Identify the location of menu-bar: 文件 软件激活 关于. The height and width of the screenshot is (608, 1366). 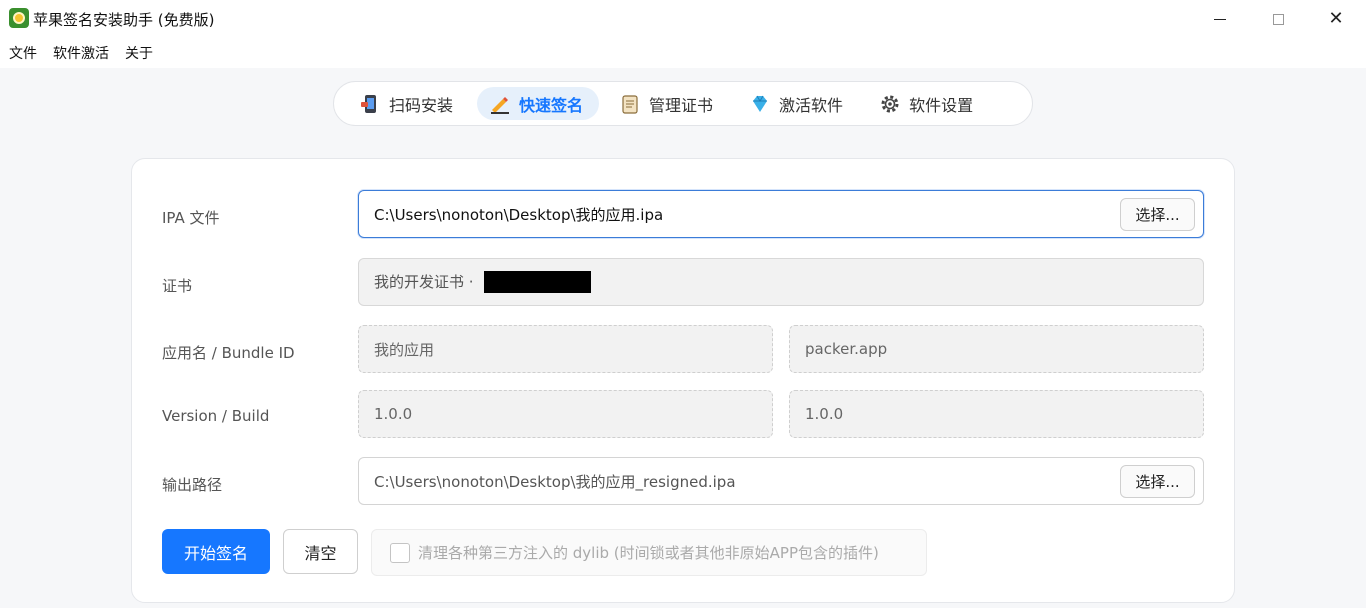
(683, 53).